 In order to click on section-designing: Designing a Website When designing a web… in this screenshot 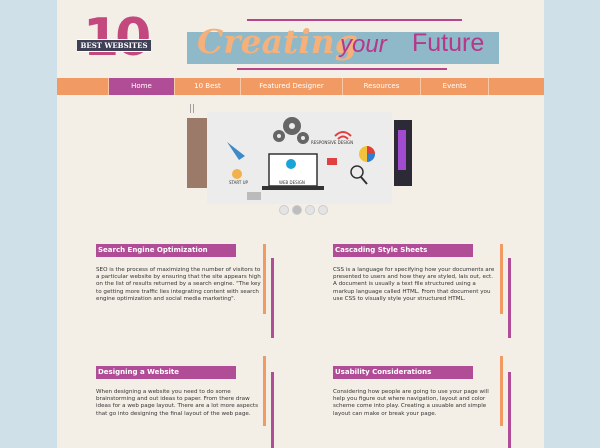, I will do `click(196, 392)`.